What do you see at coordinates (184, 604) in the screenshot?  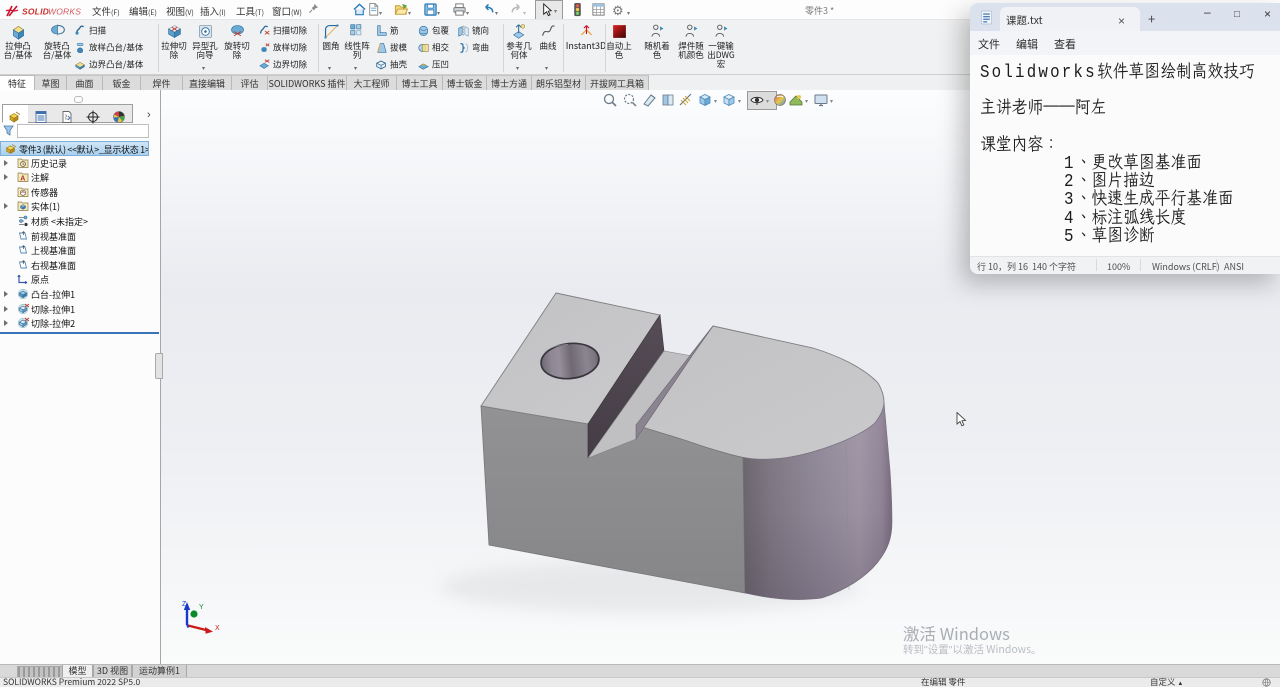 I see `svg-text: Z` at bounding box center [184, 604].